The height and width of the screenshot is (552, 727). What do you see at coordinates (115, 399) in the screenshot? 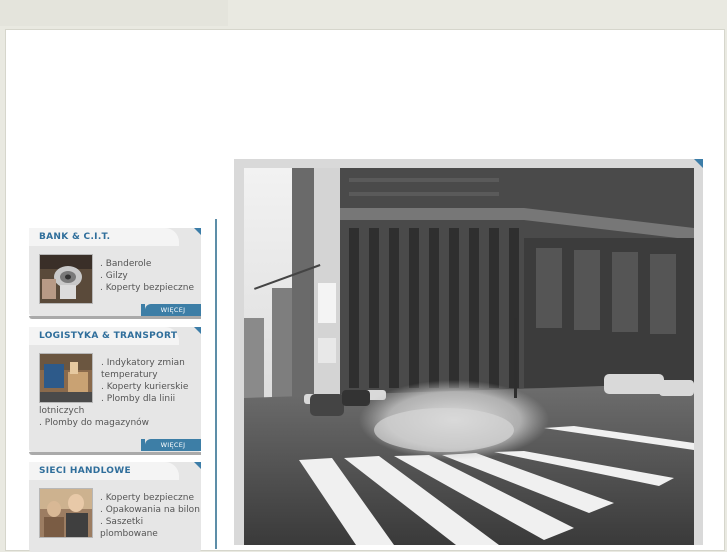
I see `list-item: . Plomby dla linii` at bounding box center [115, 399].